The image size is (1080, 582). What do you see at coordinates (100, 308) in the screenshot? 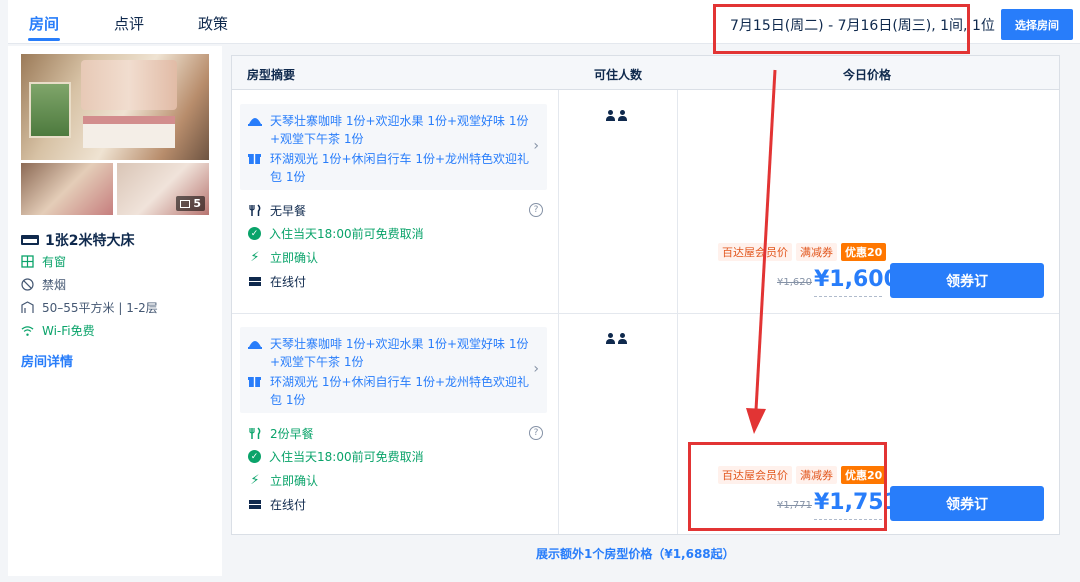
I see `feature-area-label: 50–55平方米 | 1-2层` at bounding box center [100, 308].